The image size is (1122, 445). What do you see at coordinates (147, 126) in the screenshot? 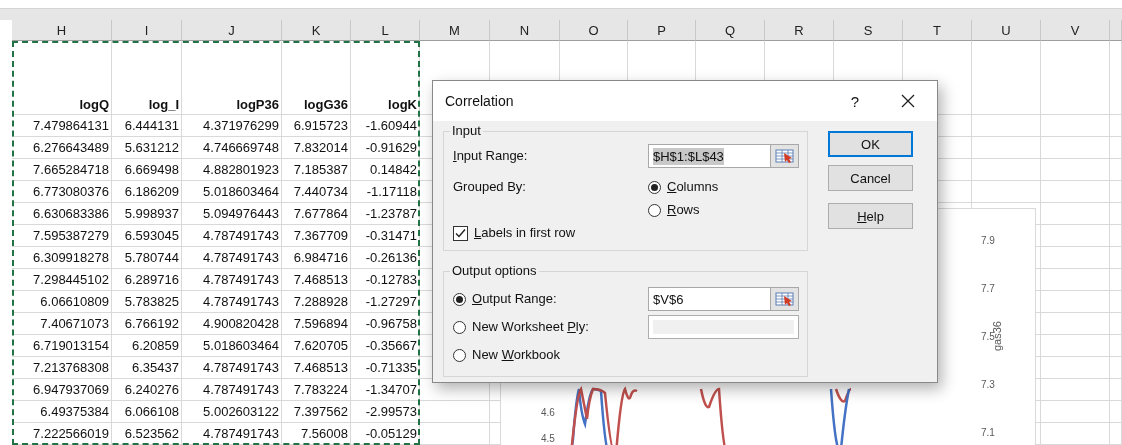
I see `table-cell: 6.444131` at bounding box center [147, 126].